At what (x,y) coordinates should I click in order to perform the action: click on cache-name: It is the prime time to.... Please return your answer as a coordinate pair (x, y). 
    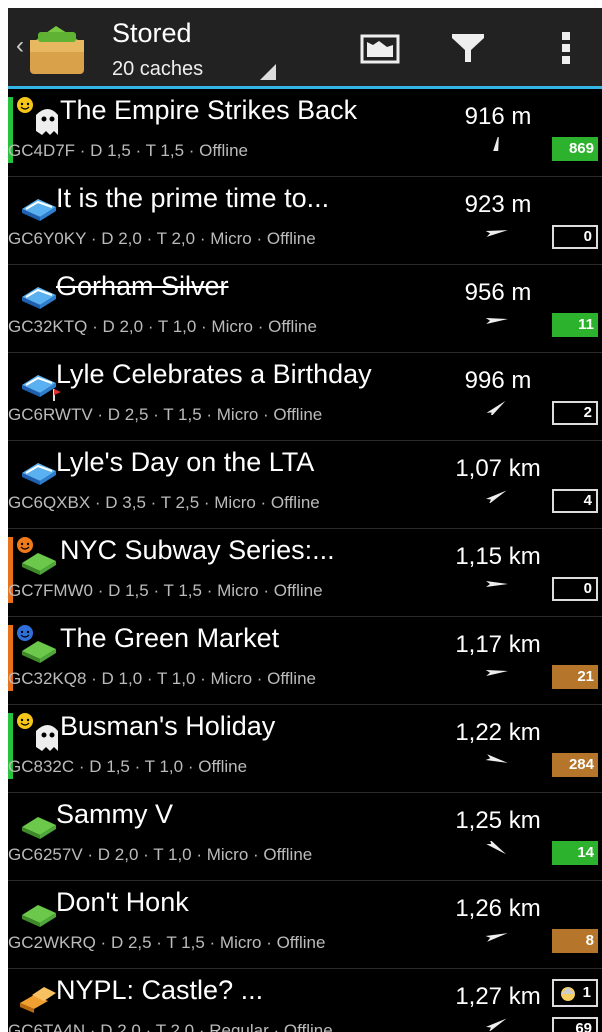
    Looking at the image, I should click on (193, 198).